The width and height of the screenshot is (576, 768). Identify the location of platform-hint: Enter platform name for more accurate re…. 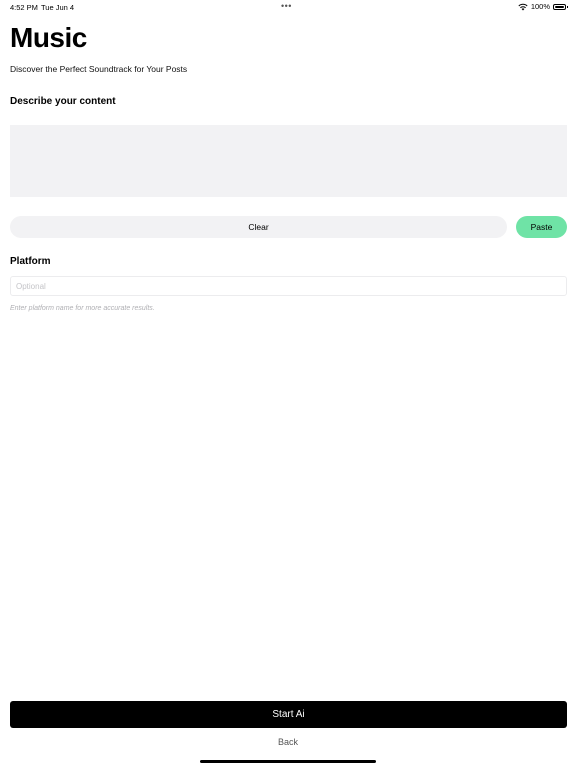
(82, 308).